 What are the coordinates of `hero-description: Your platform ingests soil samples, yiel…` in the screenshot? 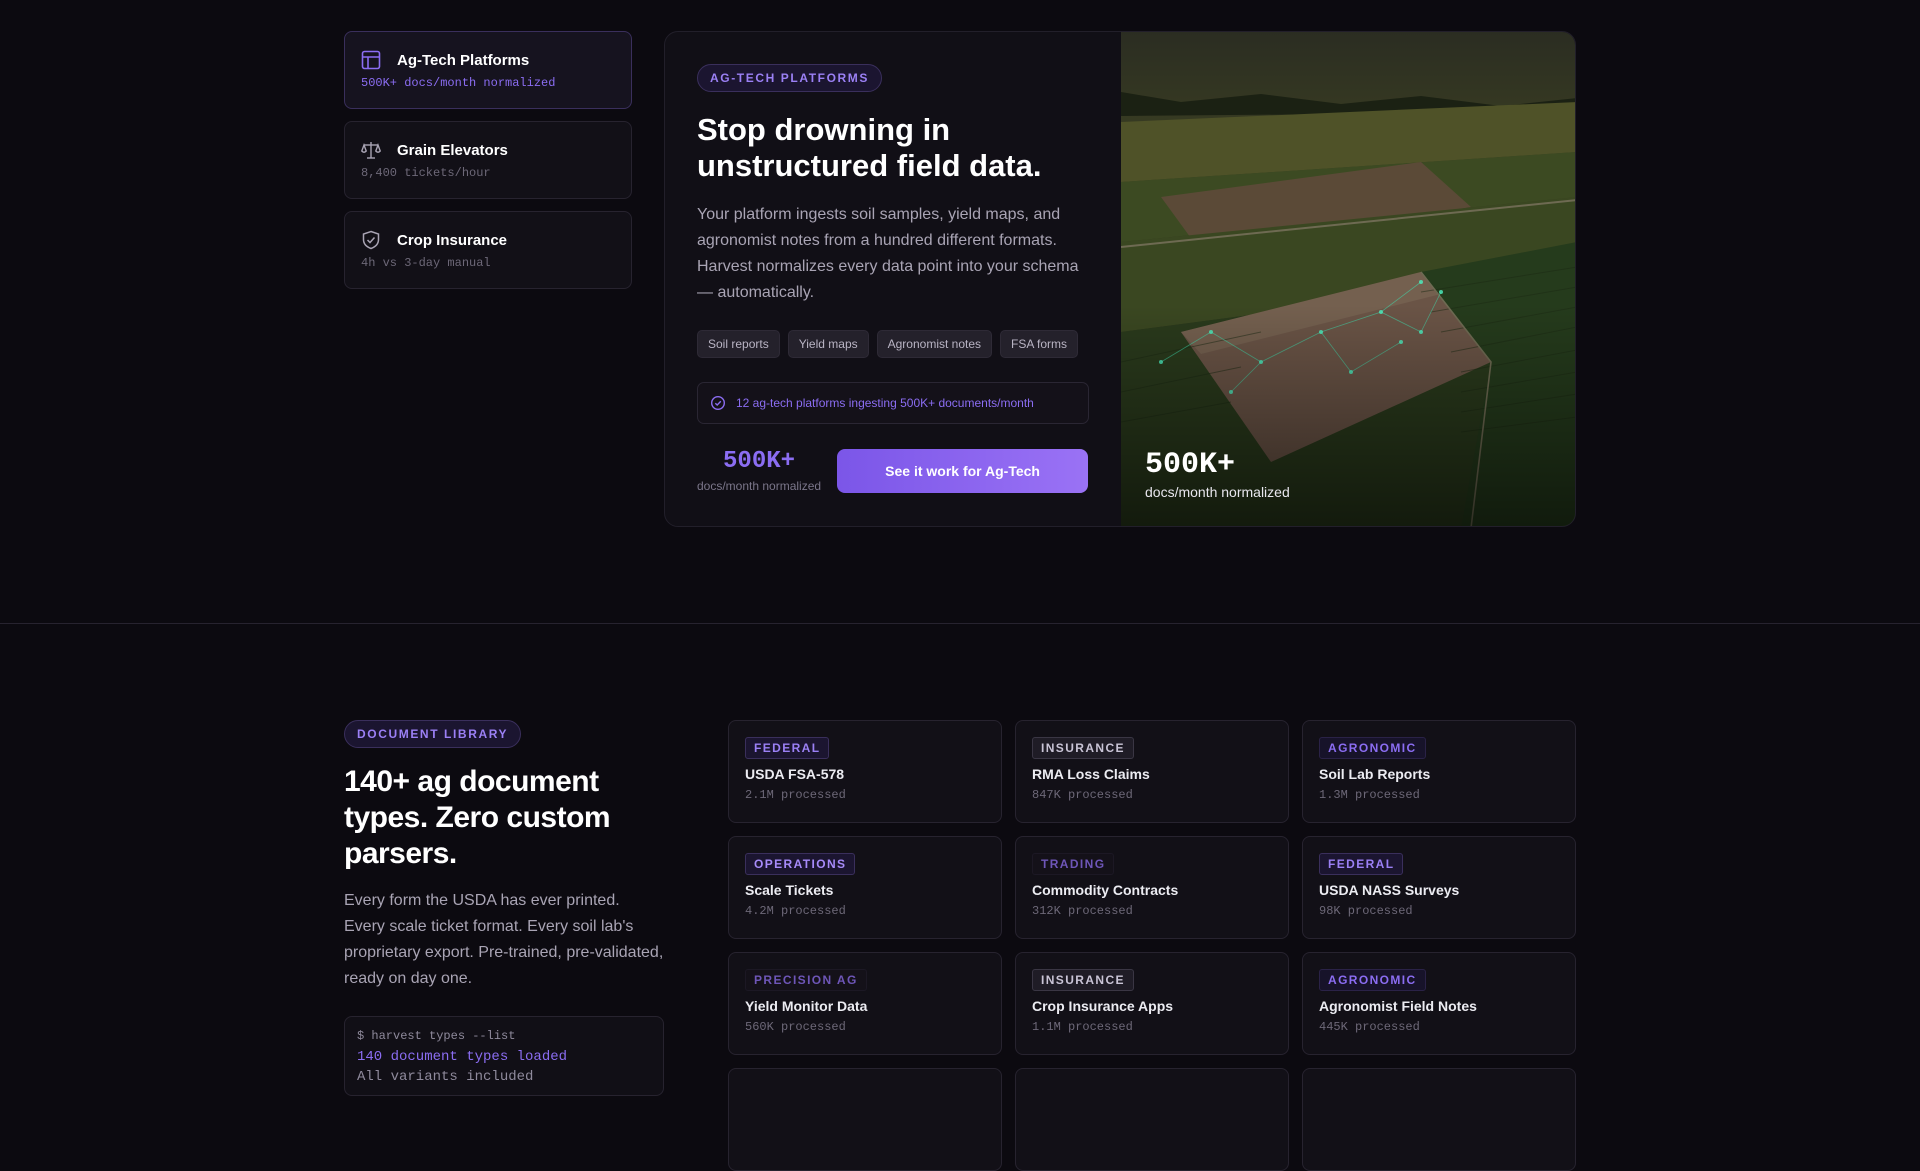 It's located at (888, 253).